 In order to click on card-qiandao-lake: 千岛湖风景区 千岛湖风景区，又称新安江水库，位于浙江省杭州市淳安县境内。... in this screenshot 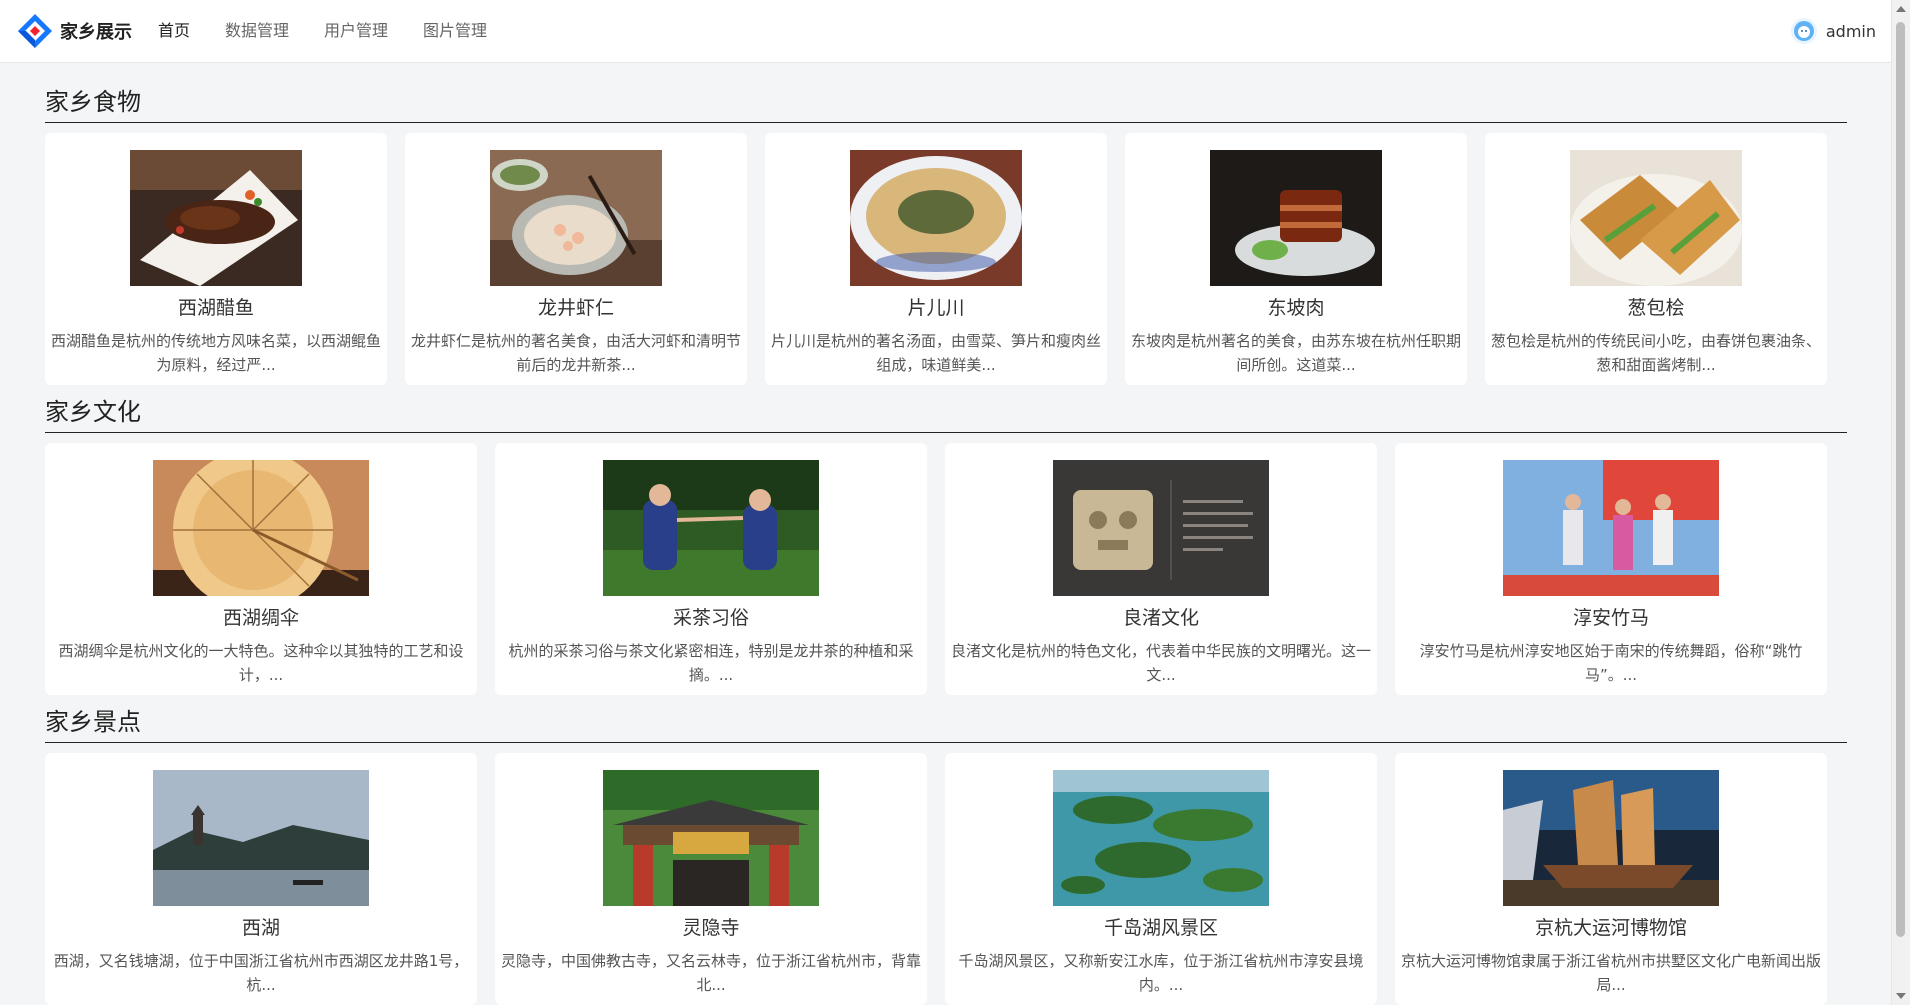, I will do `click(1161, 879)`.